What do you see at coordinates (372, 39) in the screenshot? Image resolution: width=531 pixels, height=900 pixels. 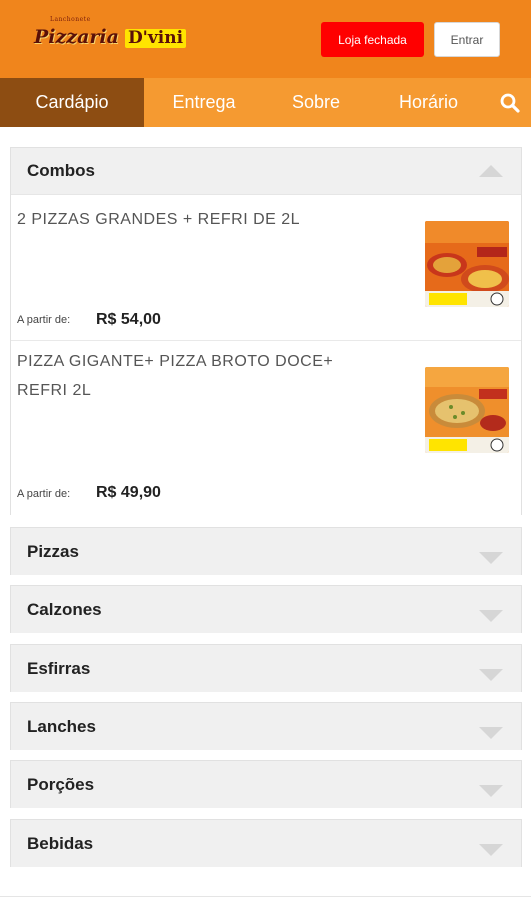 I see `store-closed-button: Loja fechada` at bounding box center [372, 39].